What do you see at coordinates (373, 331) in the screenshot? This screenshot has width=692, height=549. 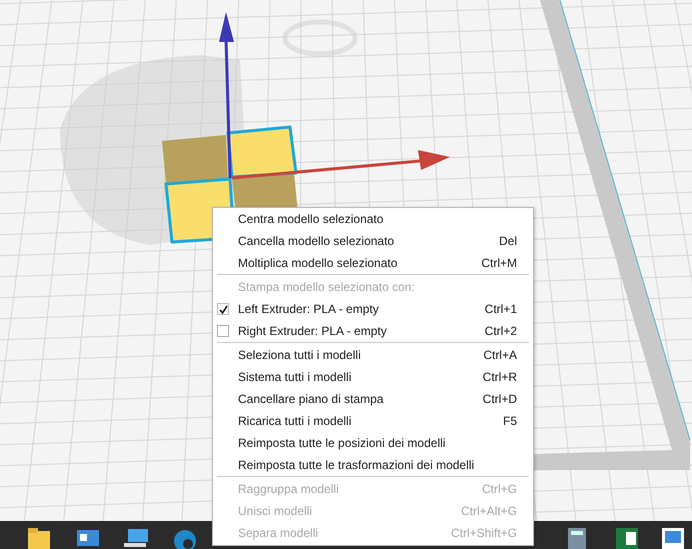 I see `menu-item: Right Extruder: PLA - empty Ctrl+2` at bounding box center [373, 331].